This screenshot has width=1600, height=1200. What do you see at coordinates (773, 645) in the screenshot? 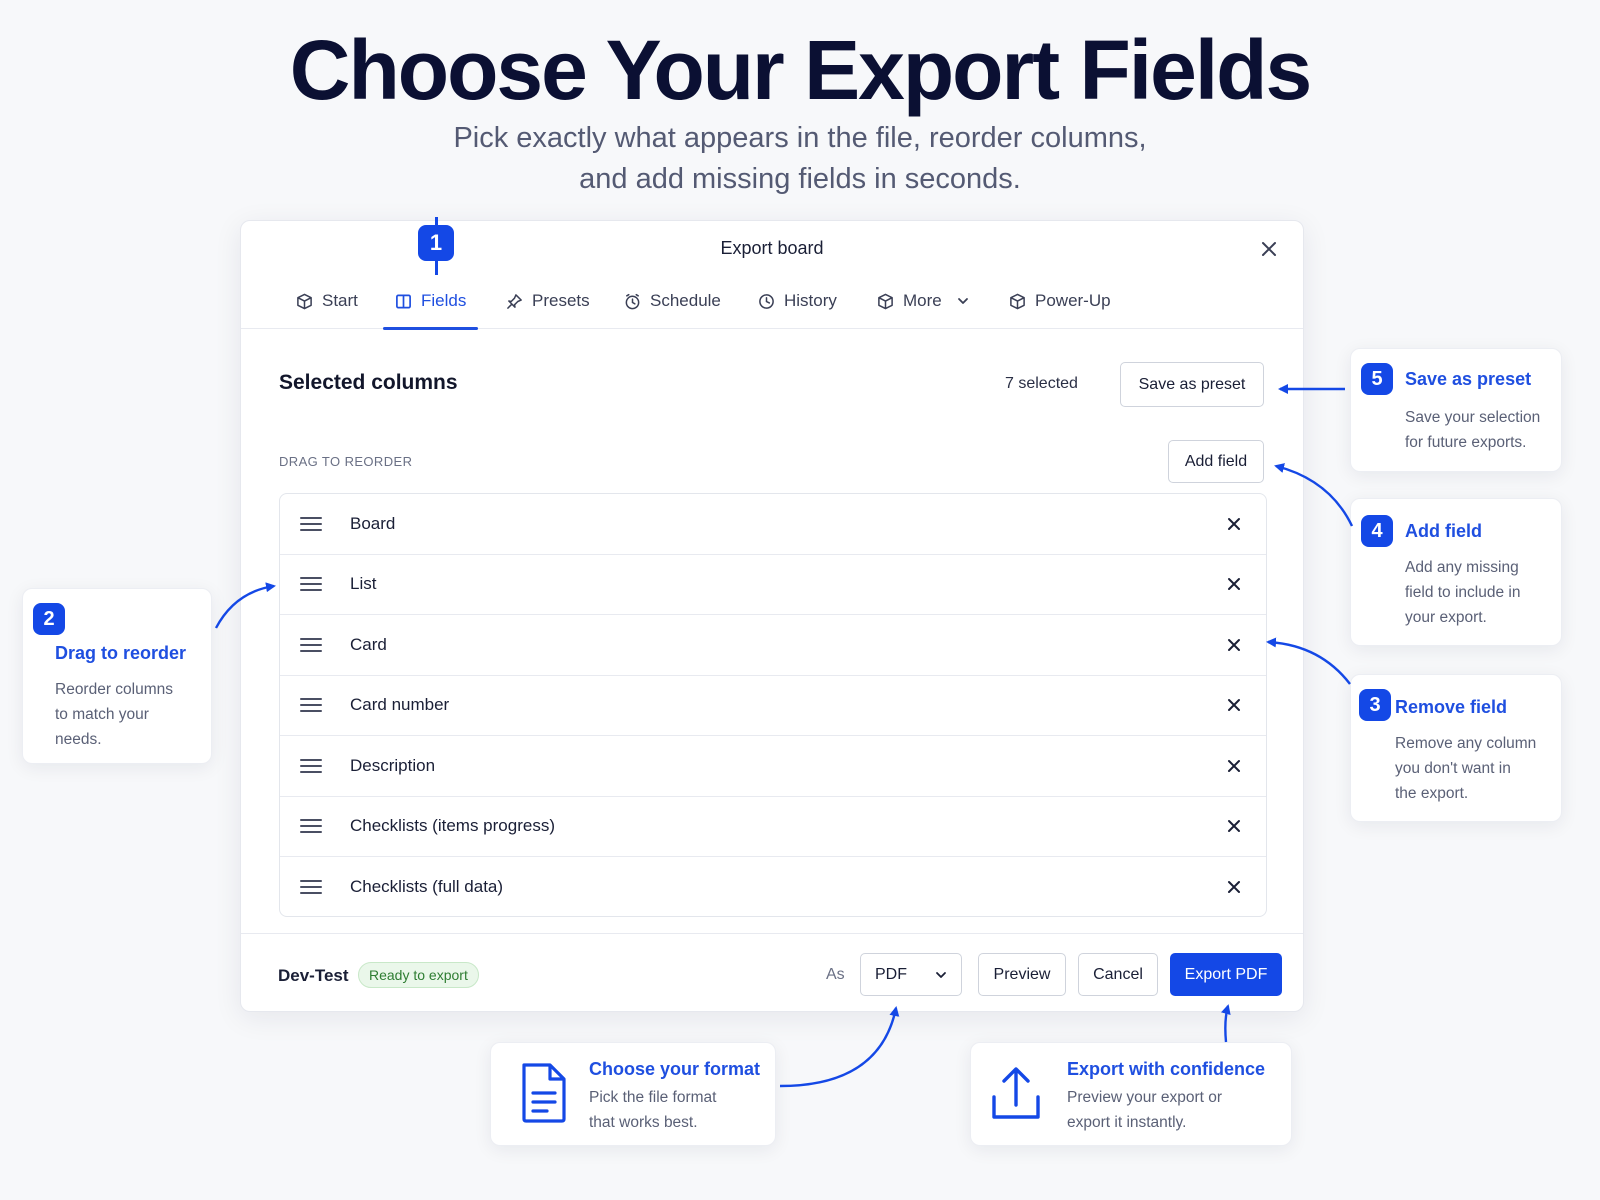
I see `list-item: Card` at bounding box center [773, 645].